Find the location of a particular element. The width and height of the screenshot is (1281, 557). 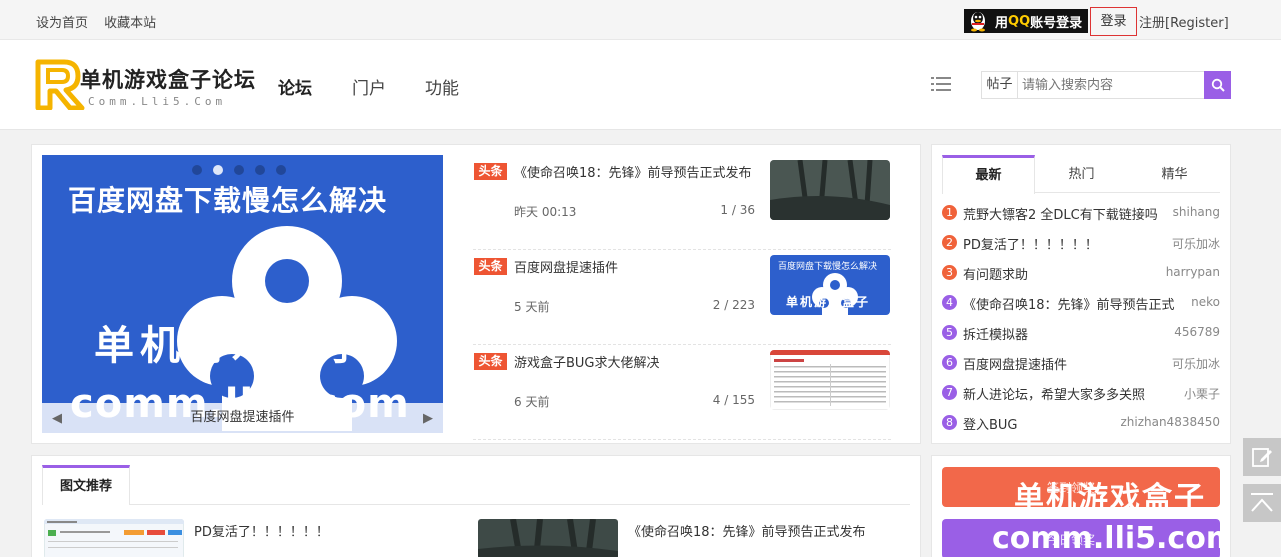

menu-list-icon is located at coordinates (941, 84).